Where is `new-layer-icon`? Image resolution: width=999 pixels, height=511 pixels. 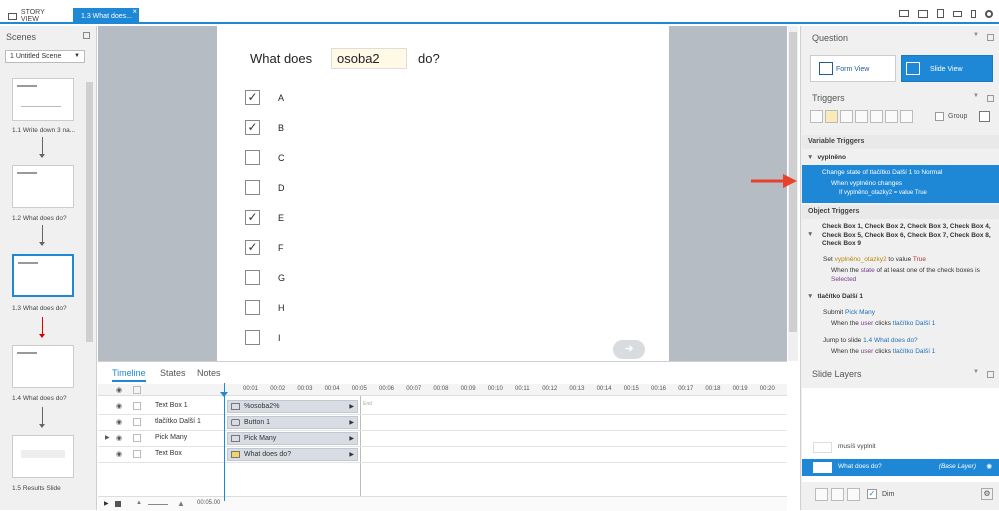 new-layer-icon is located at coordinates (821, 494).